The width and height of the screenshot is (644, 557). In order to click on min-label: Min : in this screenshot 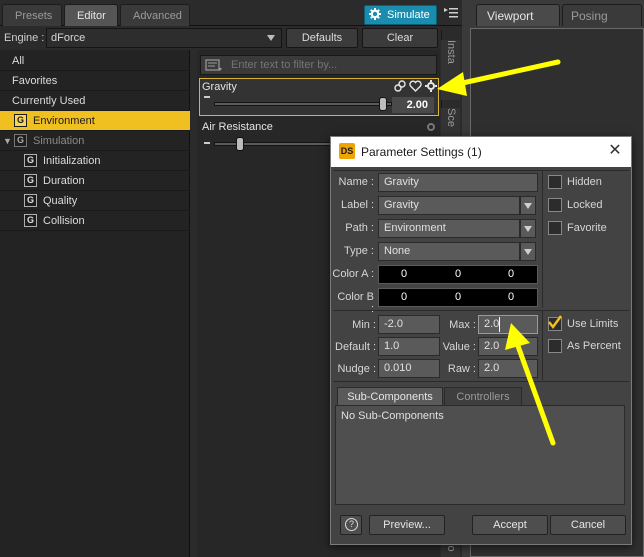, I will do `click(364, 325)`.